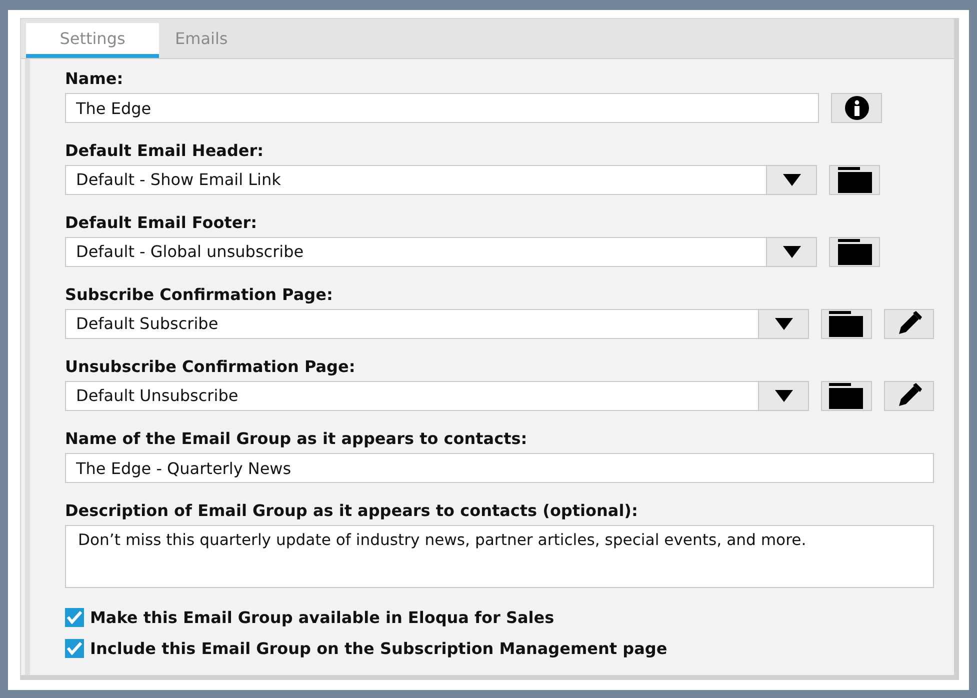  Describe the element at coordinates (442, 108) in the screenshot. I see `text-field: The Edge` at that location.